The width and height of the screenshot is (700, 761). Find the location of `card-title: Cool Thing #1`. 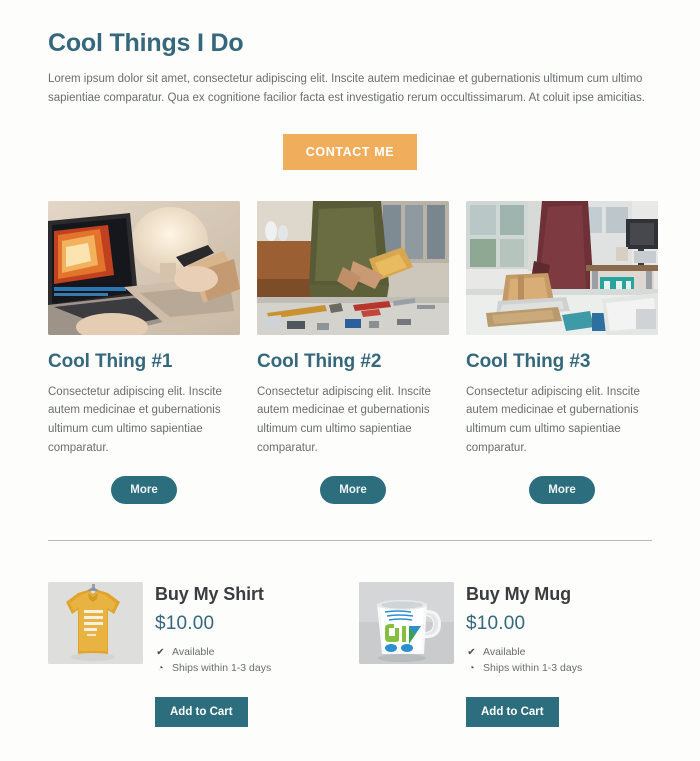

card-title: Cool Thing #1 is located at coordinates (110, 361).